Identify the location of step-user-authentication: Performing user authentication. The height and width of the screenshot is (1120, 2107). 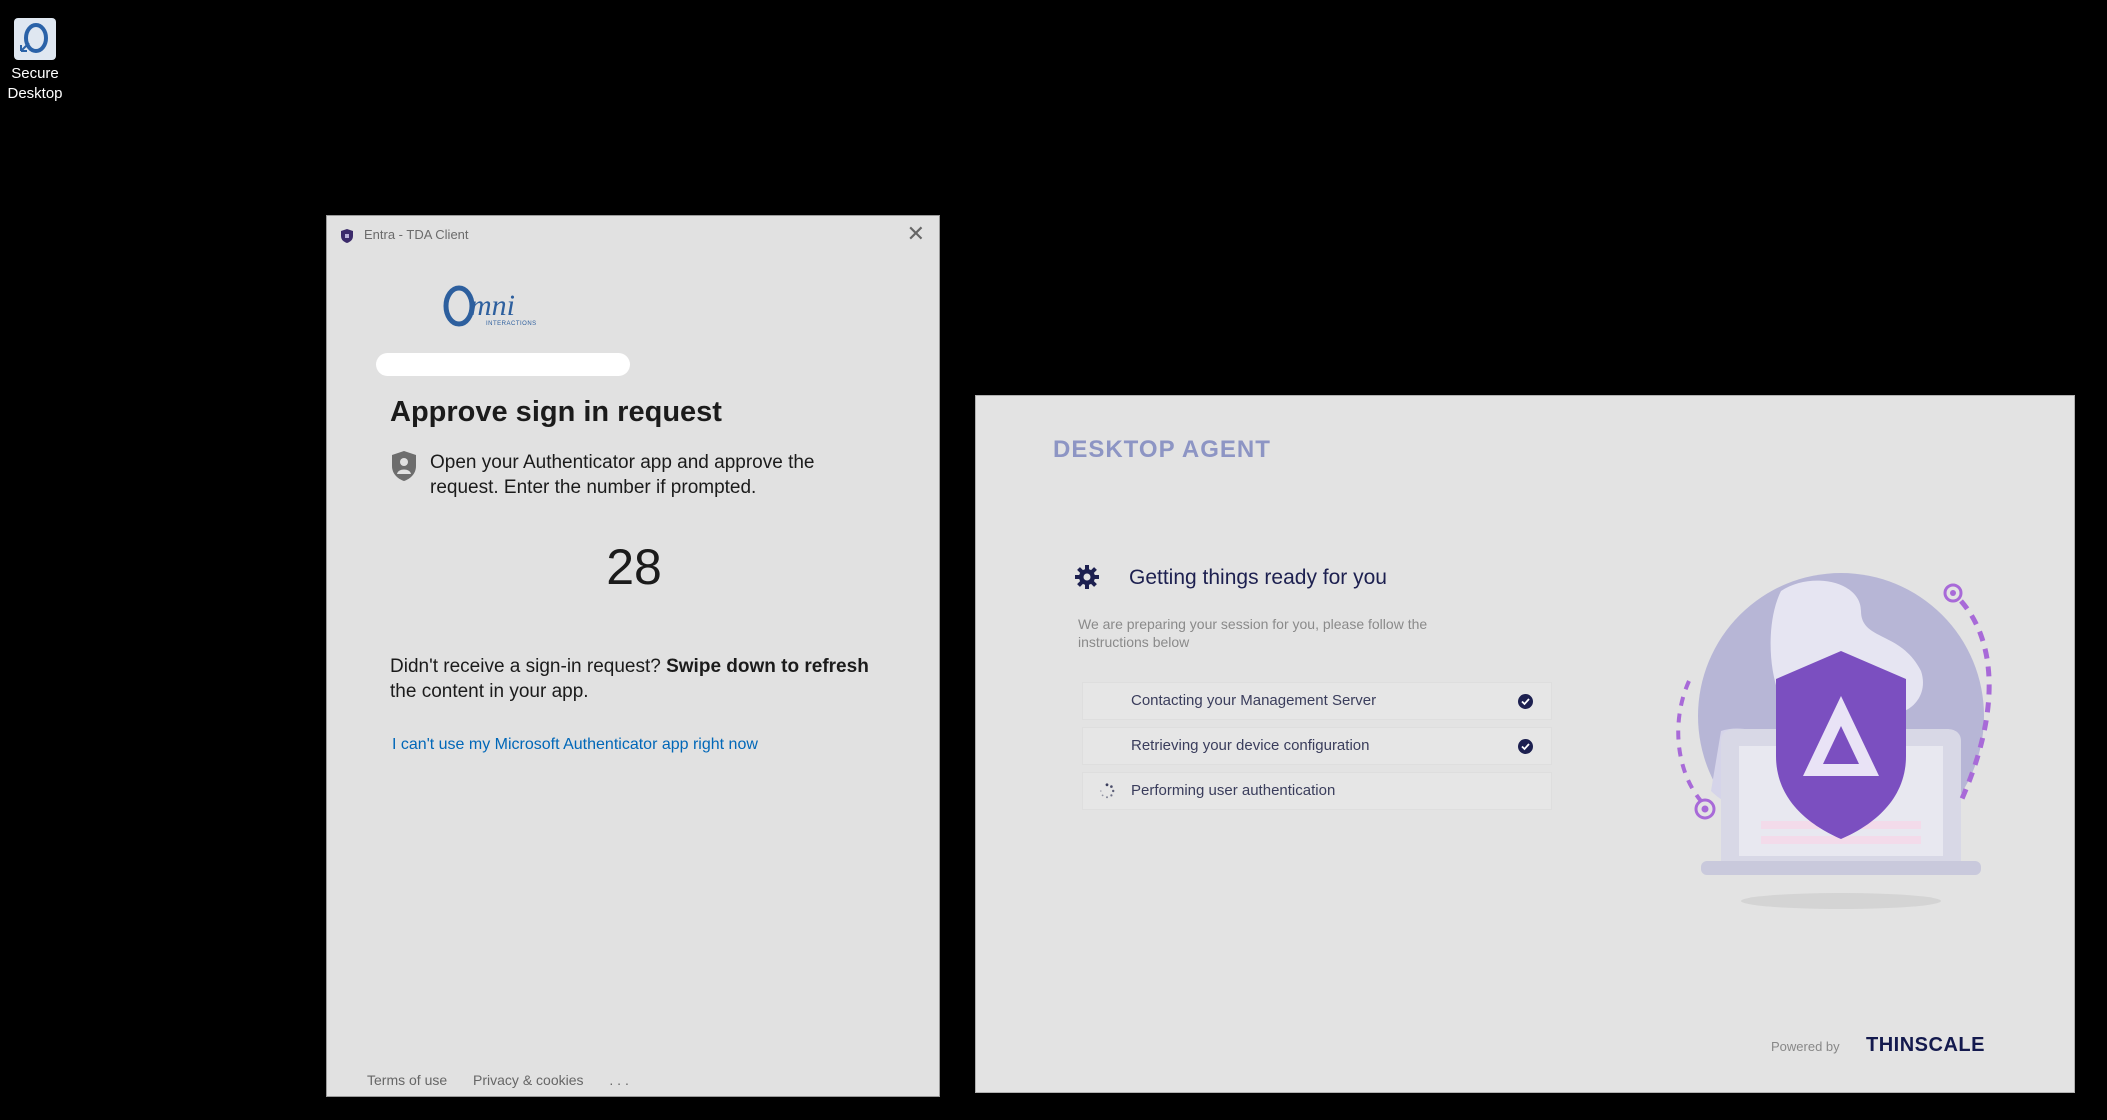
(1317, 791).